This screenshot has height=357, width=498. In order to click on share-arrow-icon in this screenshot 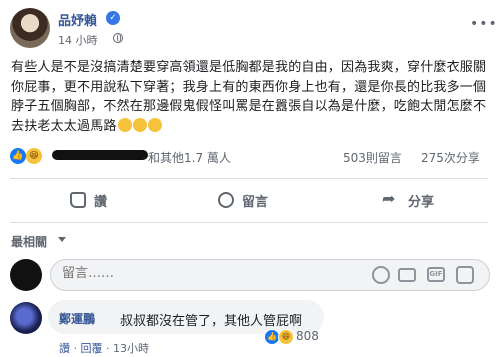, I will do `click(391, 198)`.